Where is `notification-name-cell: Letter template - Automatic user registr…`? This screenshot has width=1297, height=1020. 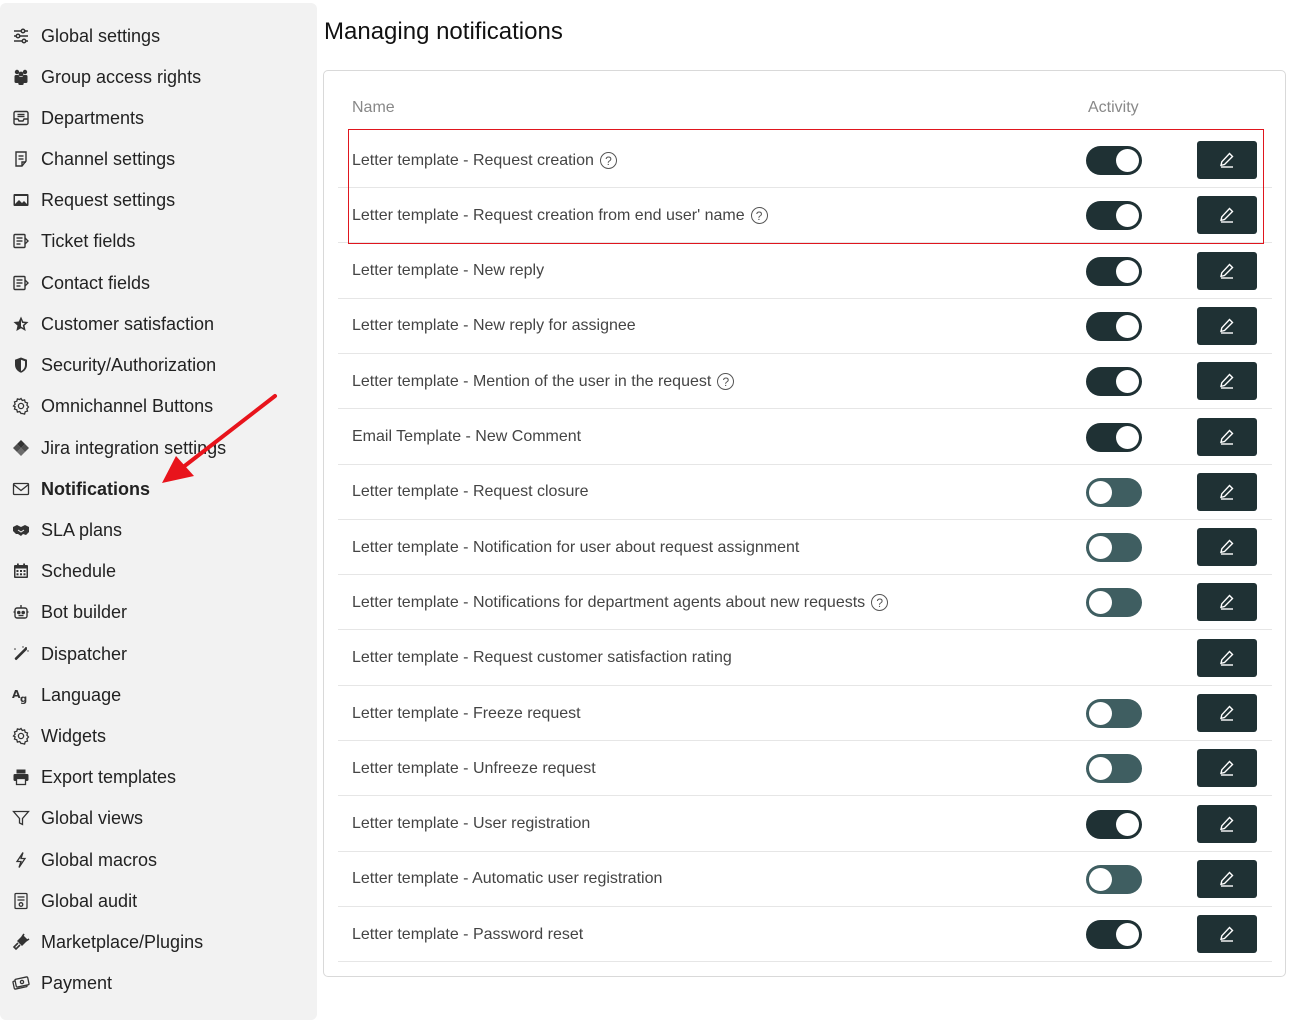 notification-name-cell: Letter template - Automatic user registr… is located at coordinates (507, 879).